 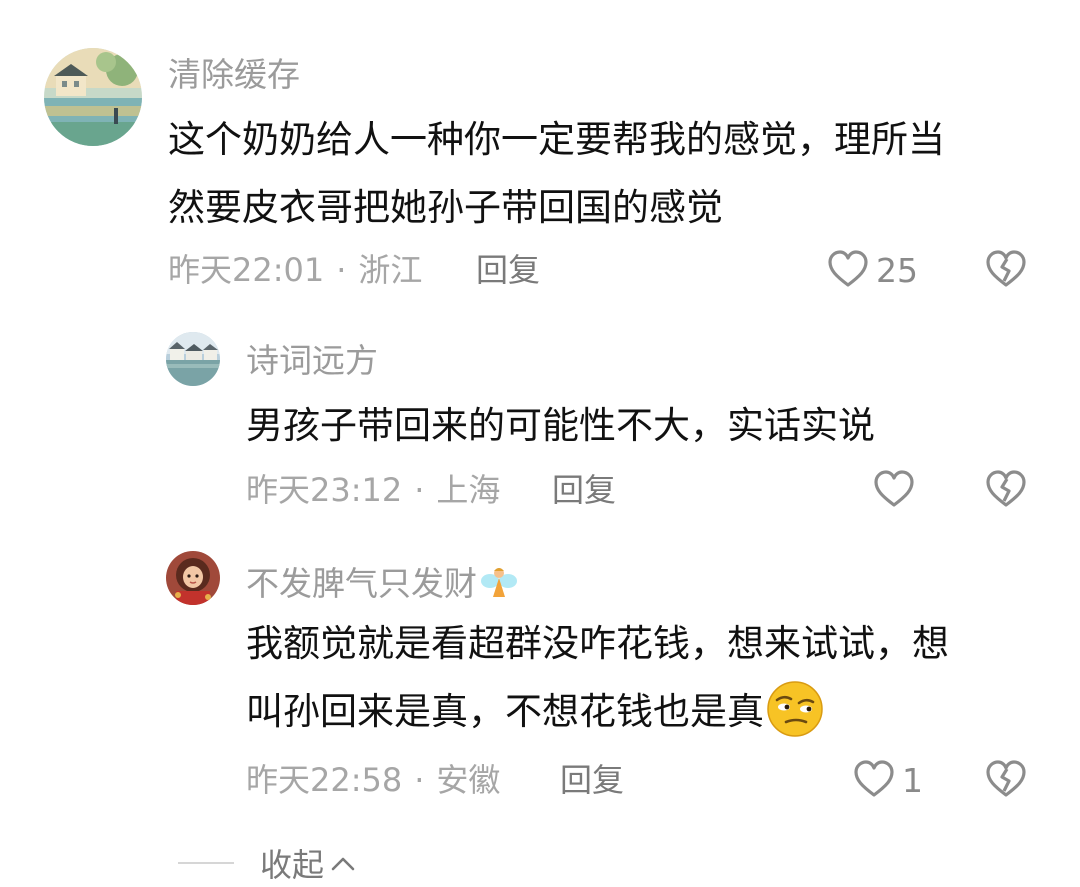 What do you see at coordinates (246, 270) in the screenshot?
I see `timestamp: 昨天22:01` at bounding box center [246, 270].